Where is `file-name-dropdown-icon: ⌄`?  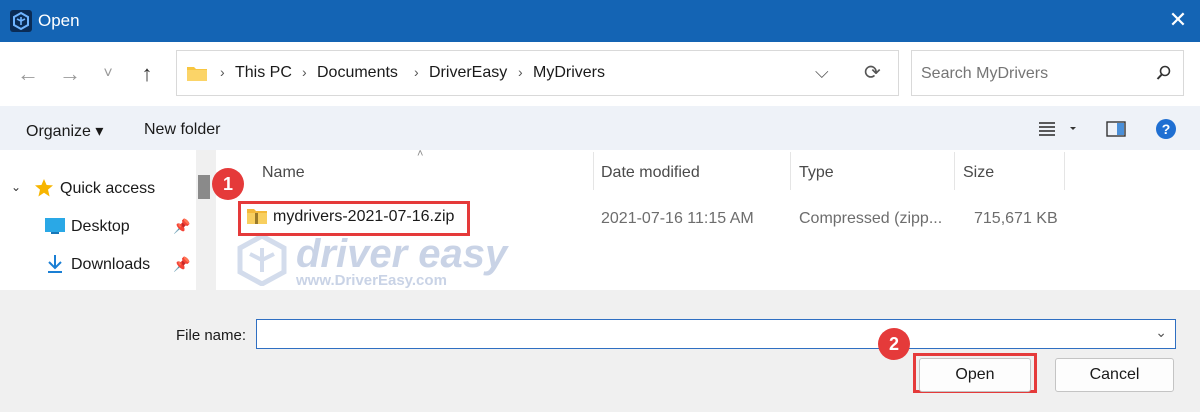 file-name-dropdown-icon: ⌄ is located at coordinates (1161, 332).